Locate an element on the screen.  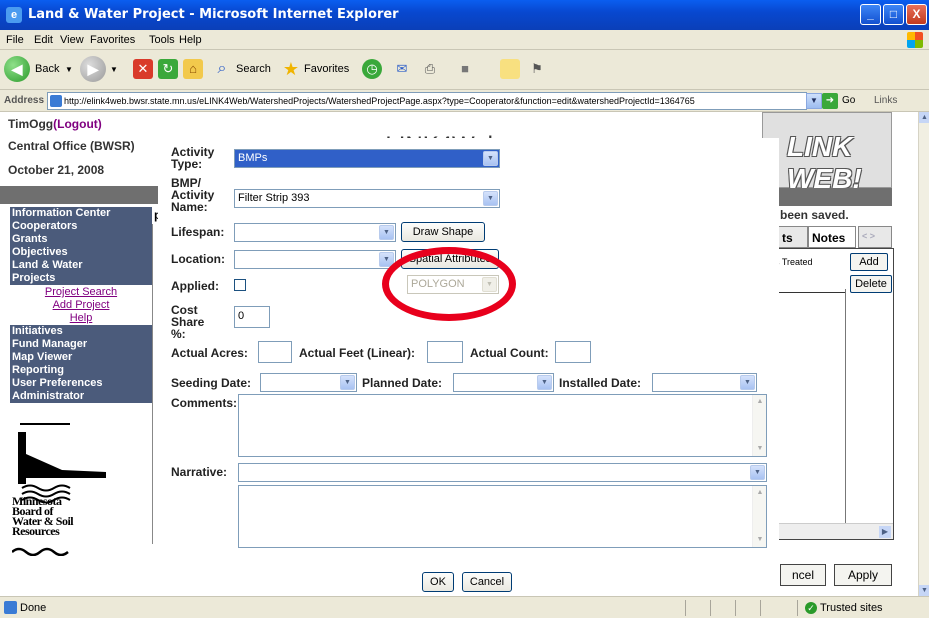
nav-projects: Projects is located at coordinates (81, 278).